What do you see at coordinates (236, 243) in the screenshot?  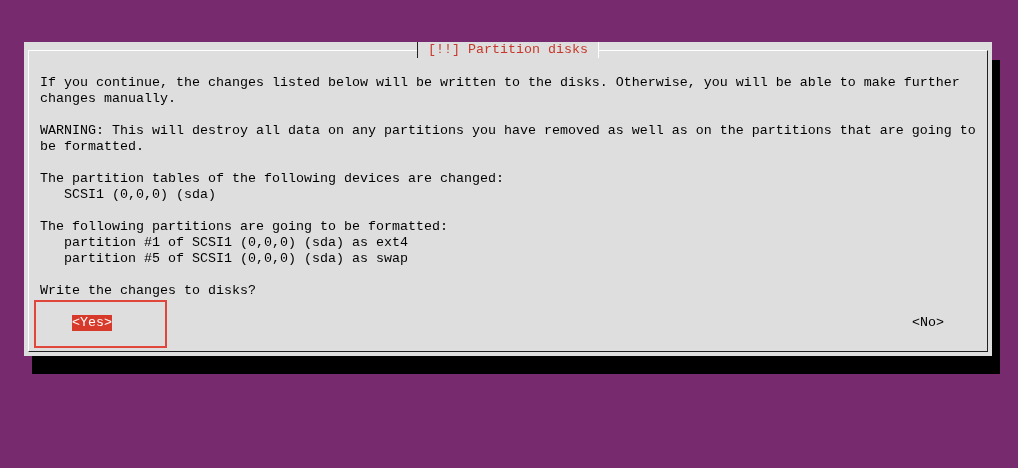 I see `list-item: partition #1 of SCSI1 (0,0,0) (sda) as ext4` at bounding box center [236, 243].